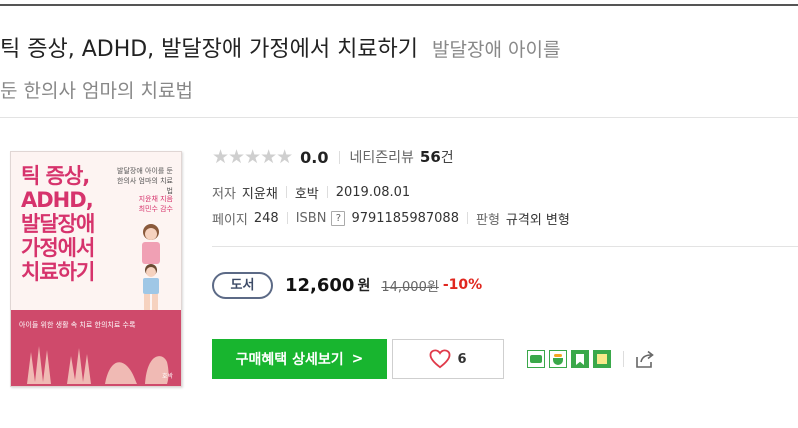  I want to click on export-share-icon, so click(645, 359).